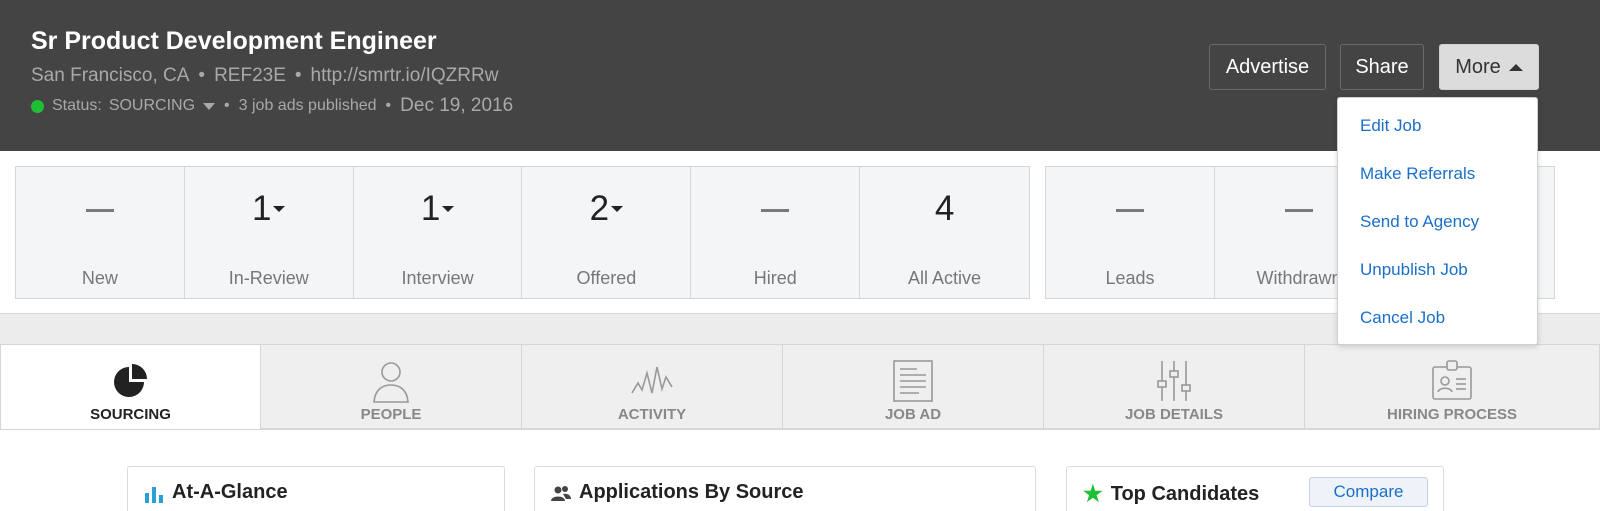 The width and height of the screenshot is (1600, 511). I want to click on top-candidates-card: ★ Top Candidates Compare, so click(1255, 488).